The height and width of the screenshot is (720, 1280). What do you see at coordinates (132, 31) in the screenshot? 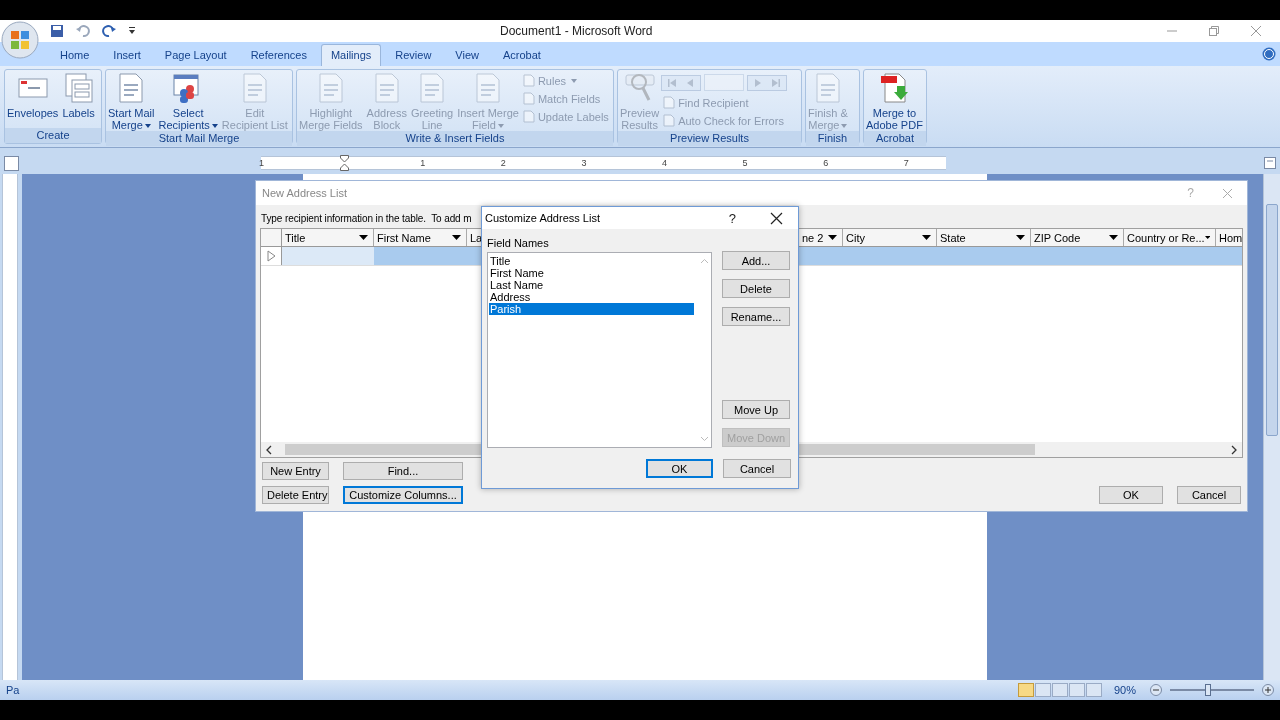
I see `customize-caret-icon` at bounding box center [132, 31].